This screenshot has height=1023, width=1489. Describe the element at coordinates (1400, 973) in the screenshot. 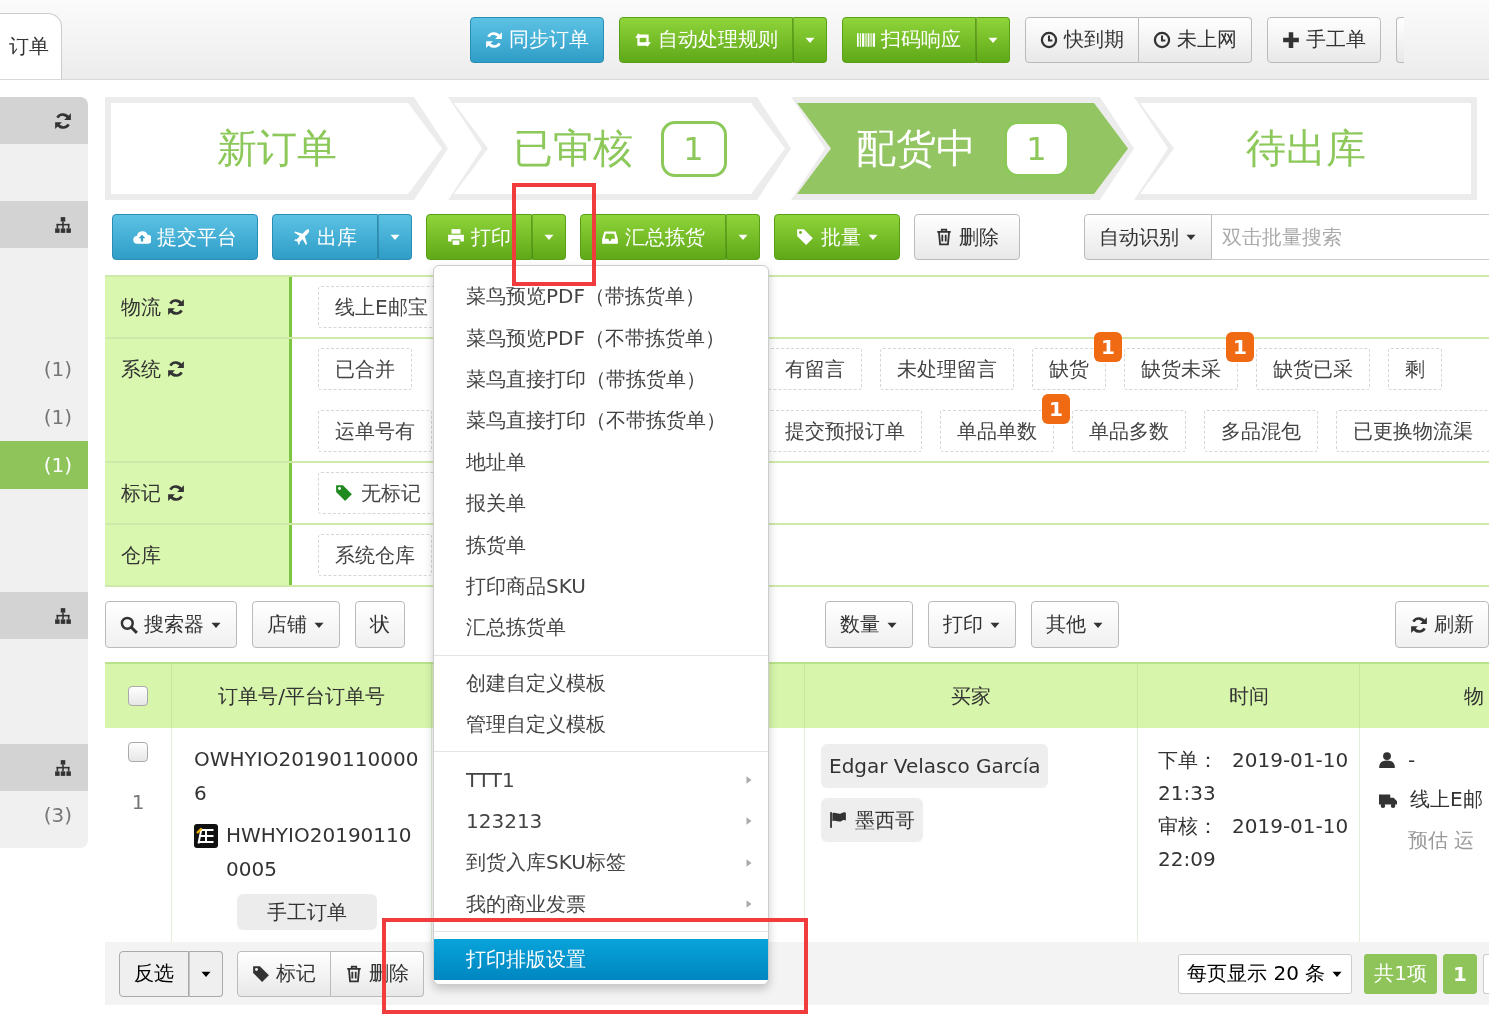

I see `total-count: 共1项` at that location.